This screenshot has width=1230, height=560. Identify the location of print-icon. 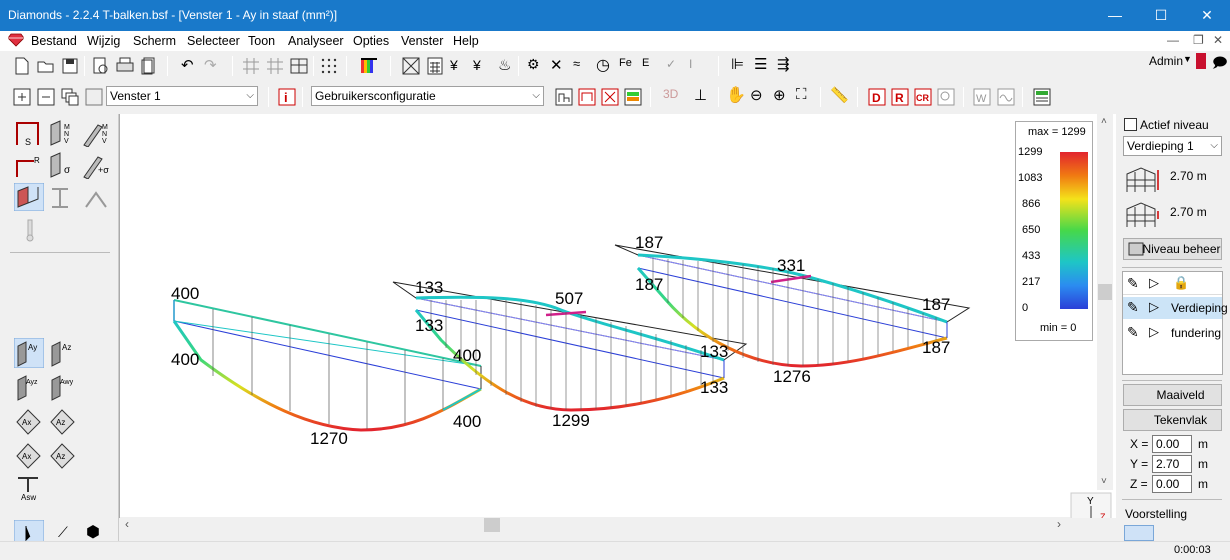
(125, 66).